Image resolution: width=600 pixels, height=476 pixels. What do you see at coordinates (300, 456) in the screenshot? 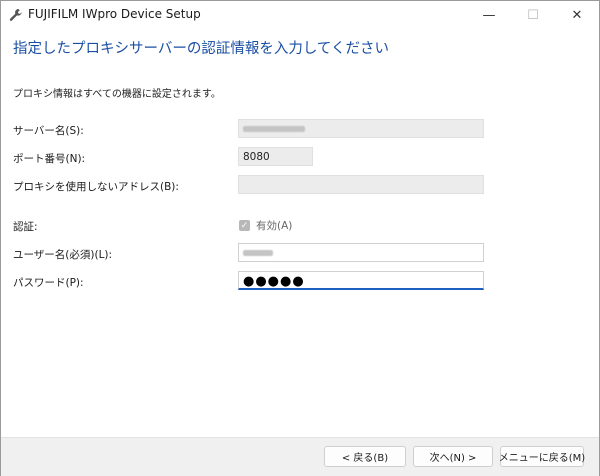
I see `button-bar: < 戻る(B) 次へ(N) > メニューに戻る(M)` at bounding box center [300, 456].